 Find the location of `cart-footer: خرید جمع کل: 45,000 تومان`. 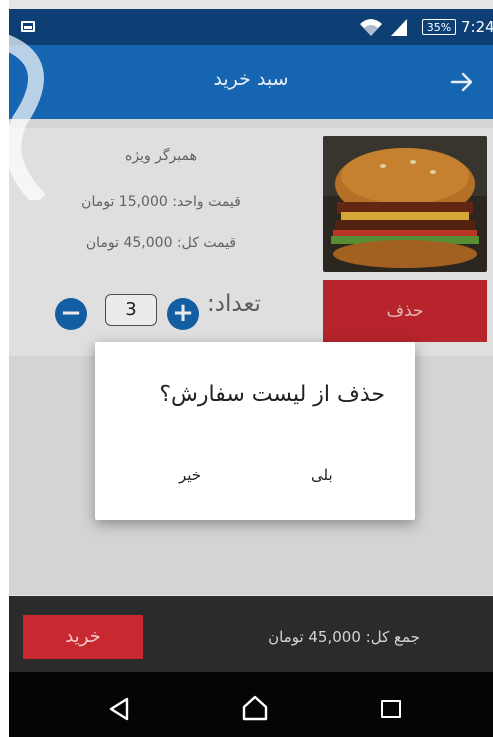

cart-footer: خرید جمع کل: 45,000 تومان is located at coordinates (251, 634).